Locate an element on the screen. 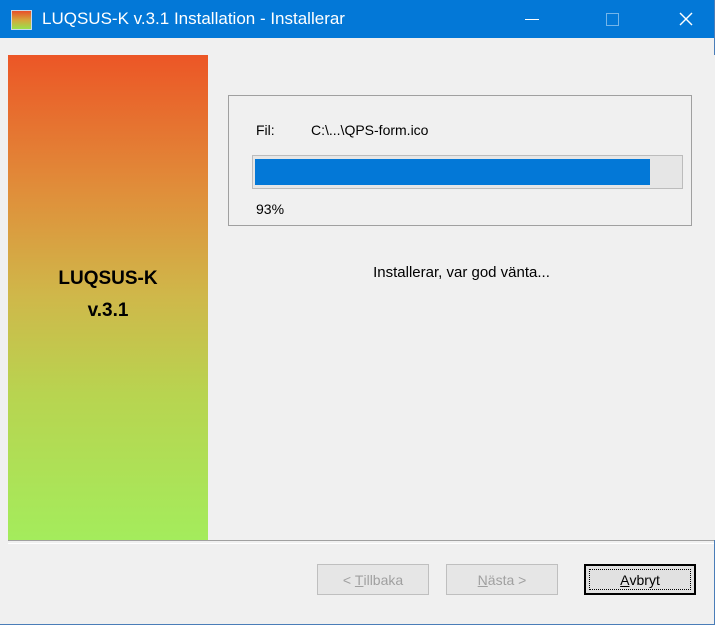  close-button is located at coordinates (686, 19).